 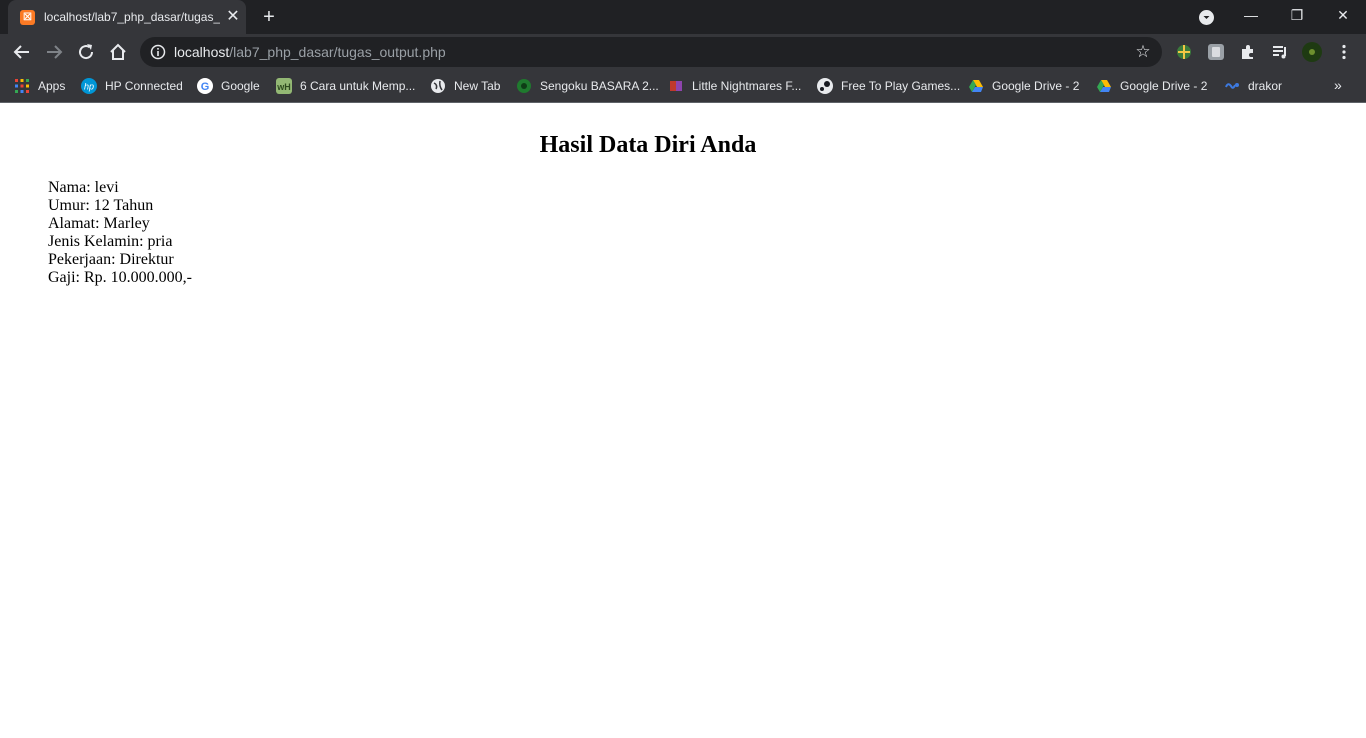 What do you see at coordinates (1265, 86) in the screenshot?
I see `bookmark-label: drakor` at bounding box center [1265, 86].